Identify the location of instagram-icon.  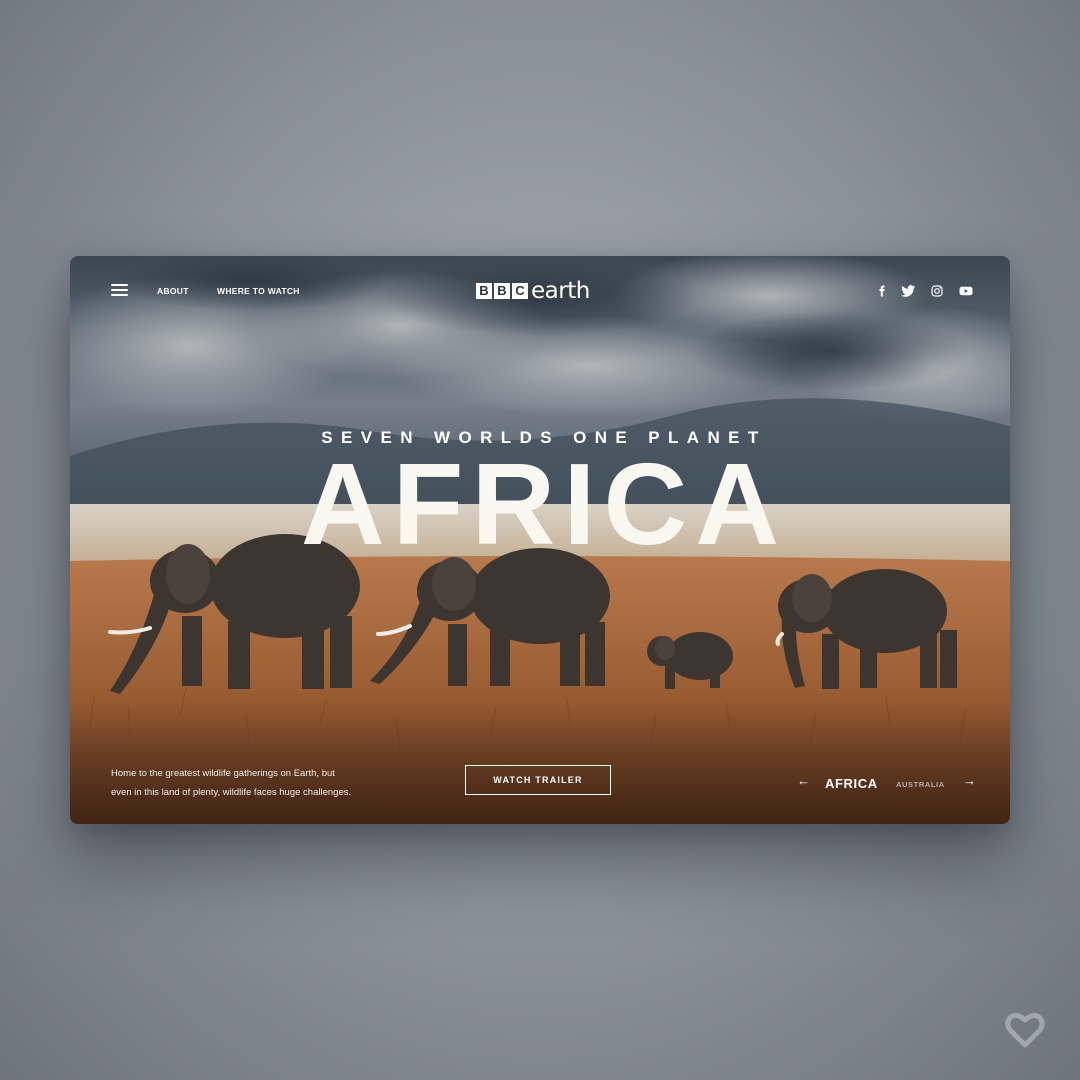
(937, 291).